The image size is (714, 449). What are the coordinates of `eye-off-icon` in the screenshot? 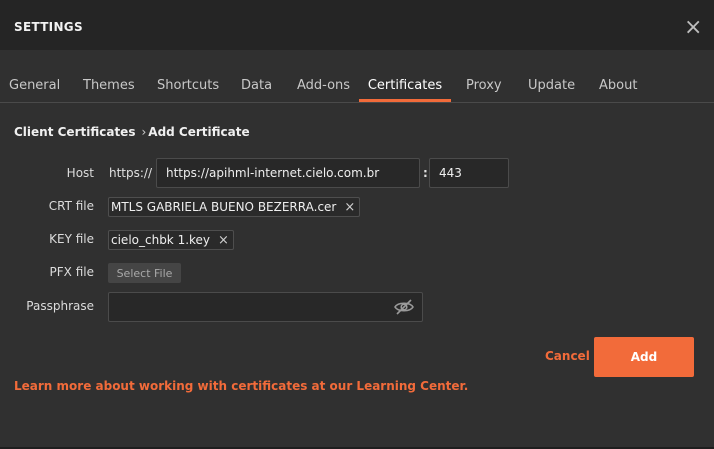 It's located at (404, 307).